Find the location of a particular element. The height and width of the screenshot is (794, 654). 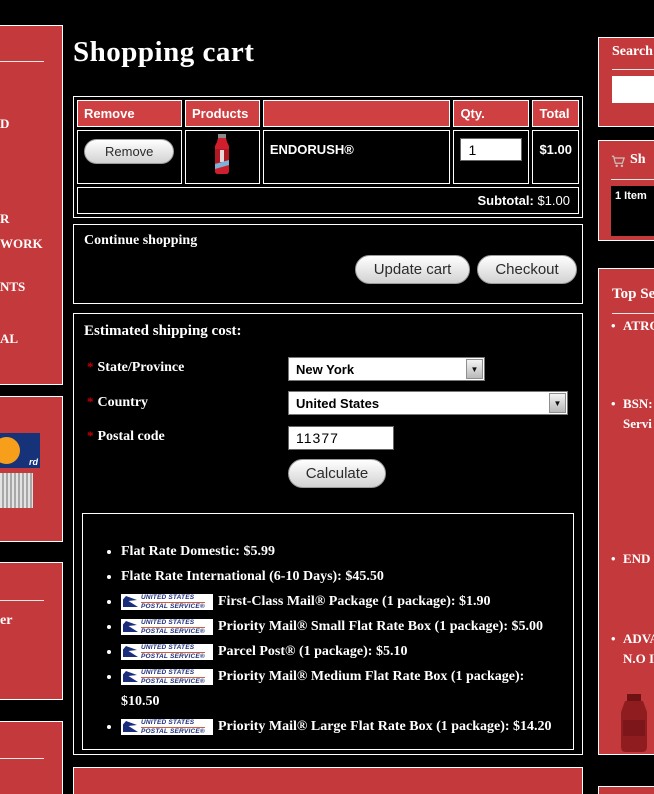

nav-link-fragment: WORK is located at coordinates (21, 244).